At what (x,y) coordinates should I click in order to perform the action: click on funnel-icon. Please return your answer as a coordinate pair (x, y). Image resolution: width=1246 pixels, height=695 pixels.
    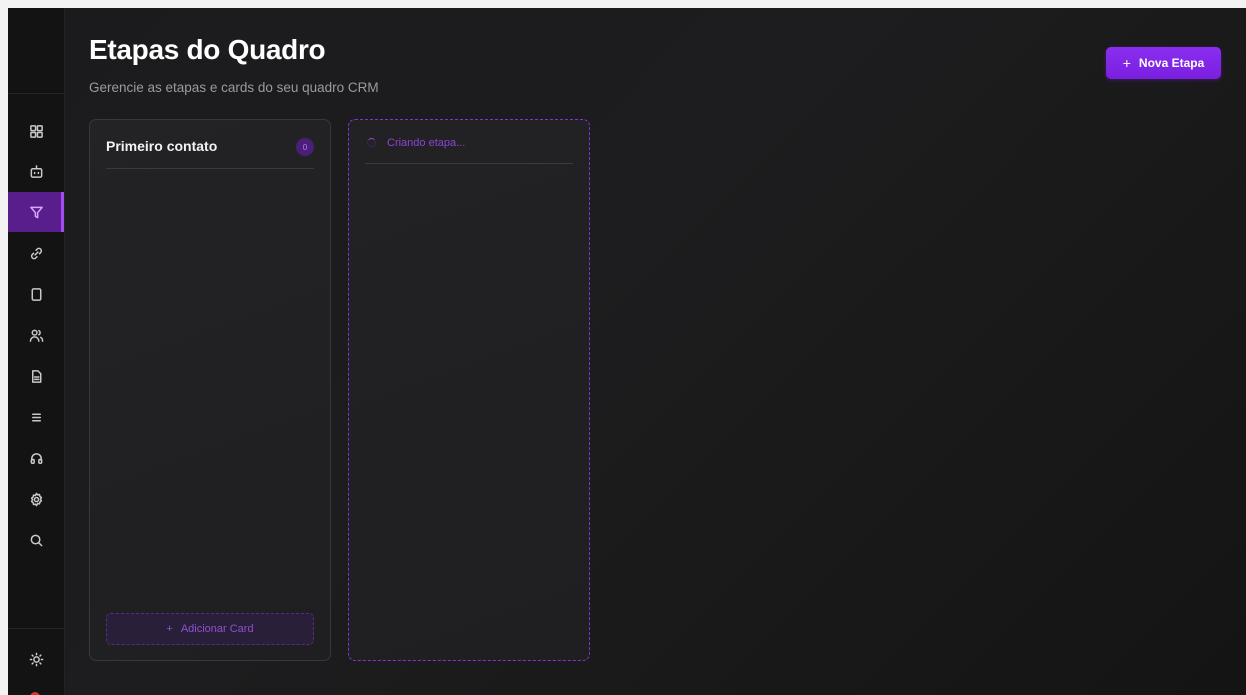
    Looking at the image, I should click on (36, 212).